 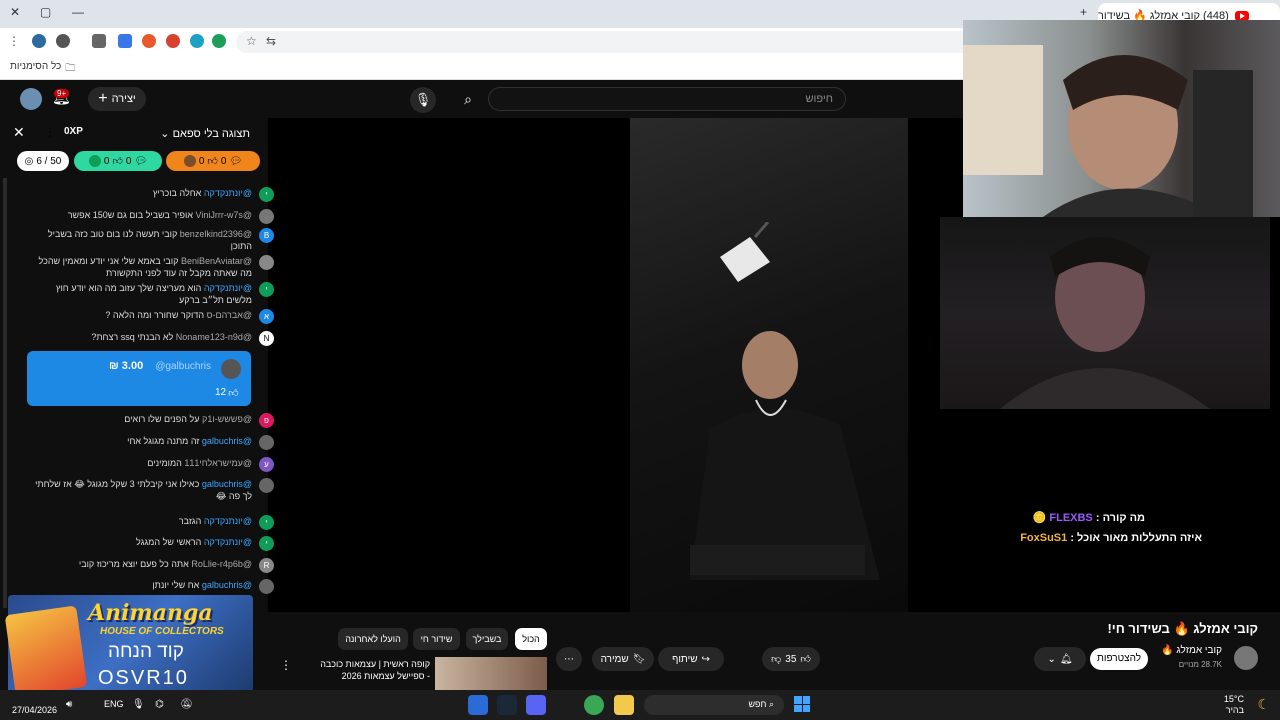 I want to click on super-chat-likes: 12 👍︎, so click(x=227, y=393).